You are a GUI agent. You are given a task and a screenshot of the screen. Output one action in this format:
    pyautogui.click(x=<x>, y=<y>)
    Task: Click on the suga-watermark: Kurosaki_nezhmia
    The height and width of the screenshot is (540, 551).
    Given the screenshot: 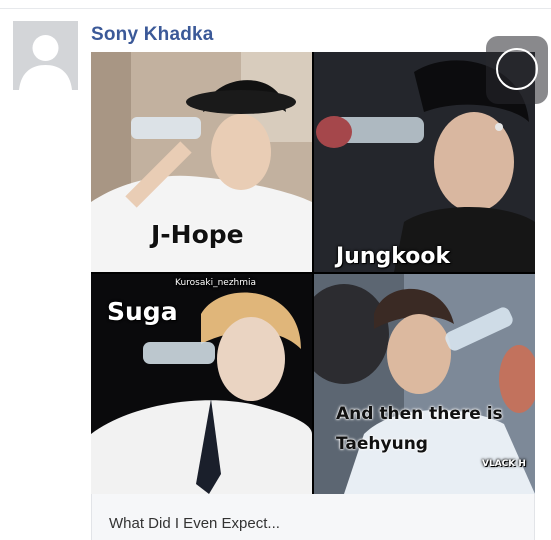 What is the action you would take?
    pyautogui.click(x=216, y=283)
    